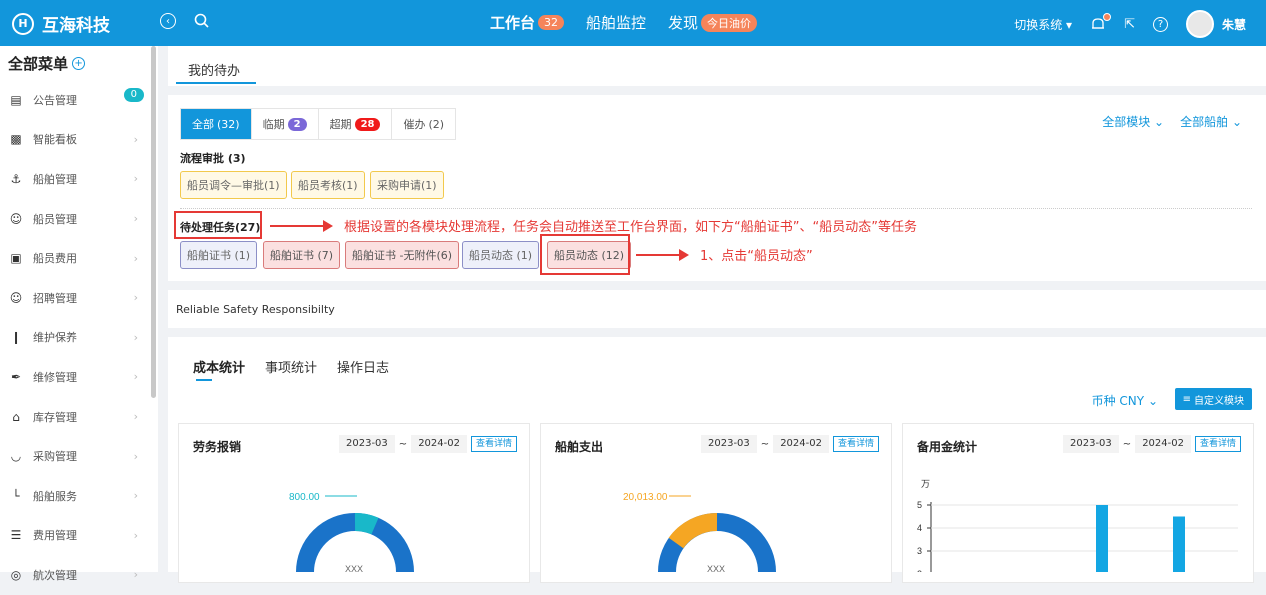 The height and width of the screenshot is (595, 1266). I want to click on sidebar-item-crew: ☺ 船员管理 ›, so click(76, 219).